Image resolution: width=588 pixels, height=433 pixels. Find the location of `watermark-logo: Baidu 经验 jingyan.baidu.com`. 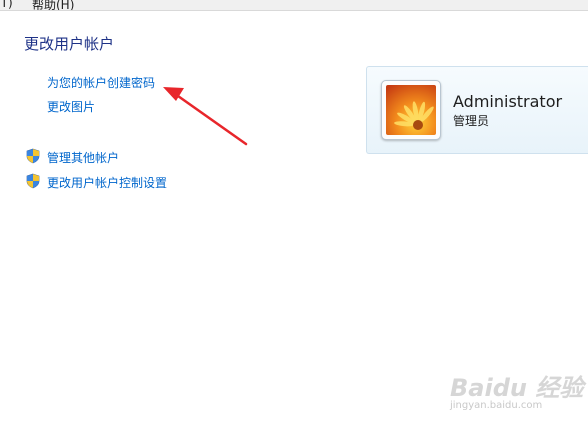

watermark-logo: Baidu 经验 jingyan.baidu.com is located at coordinates (518, 393).